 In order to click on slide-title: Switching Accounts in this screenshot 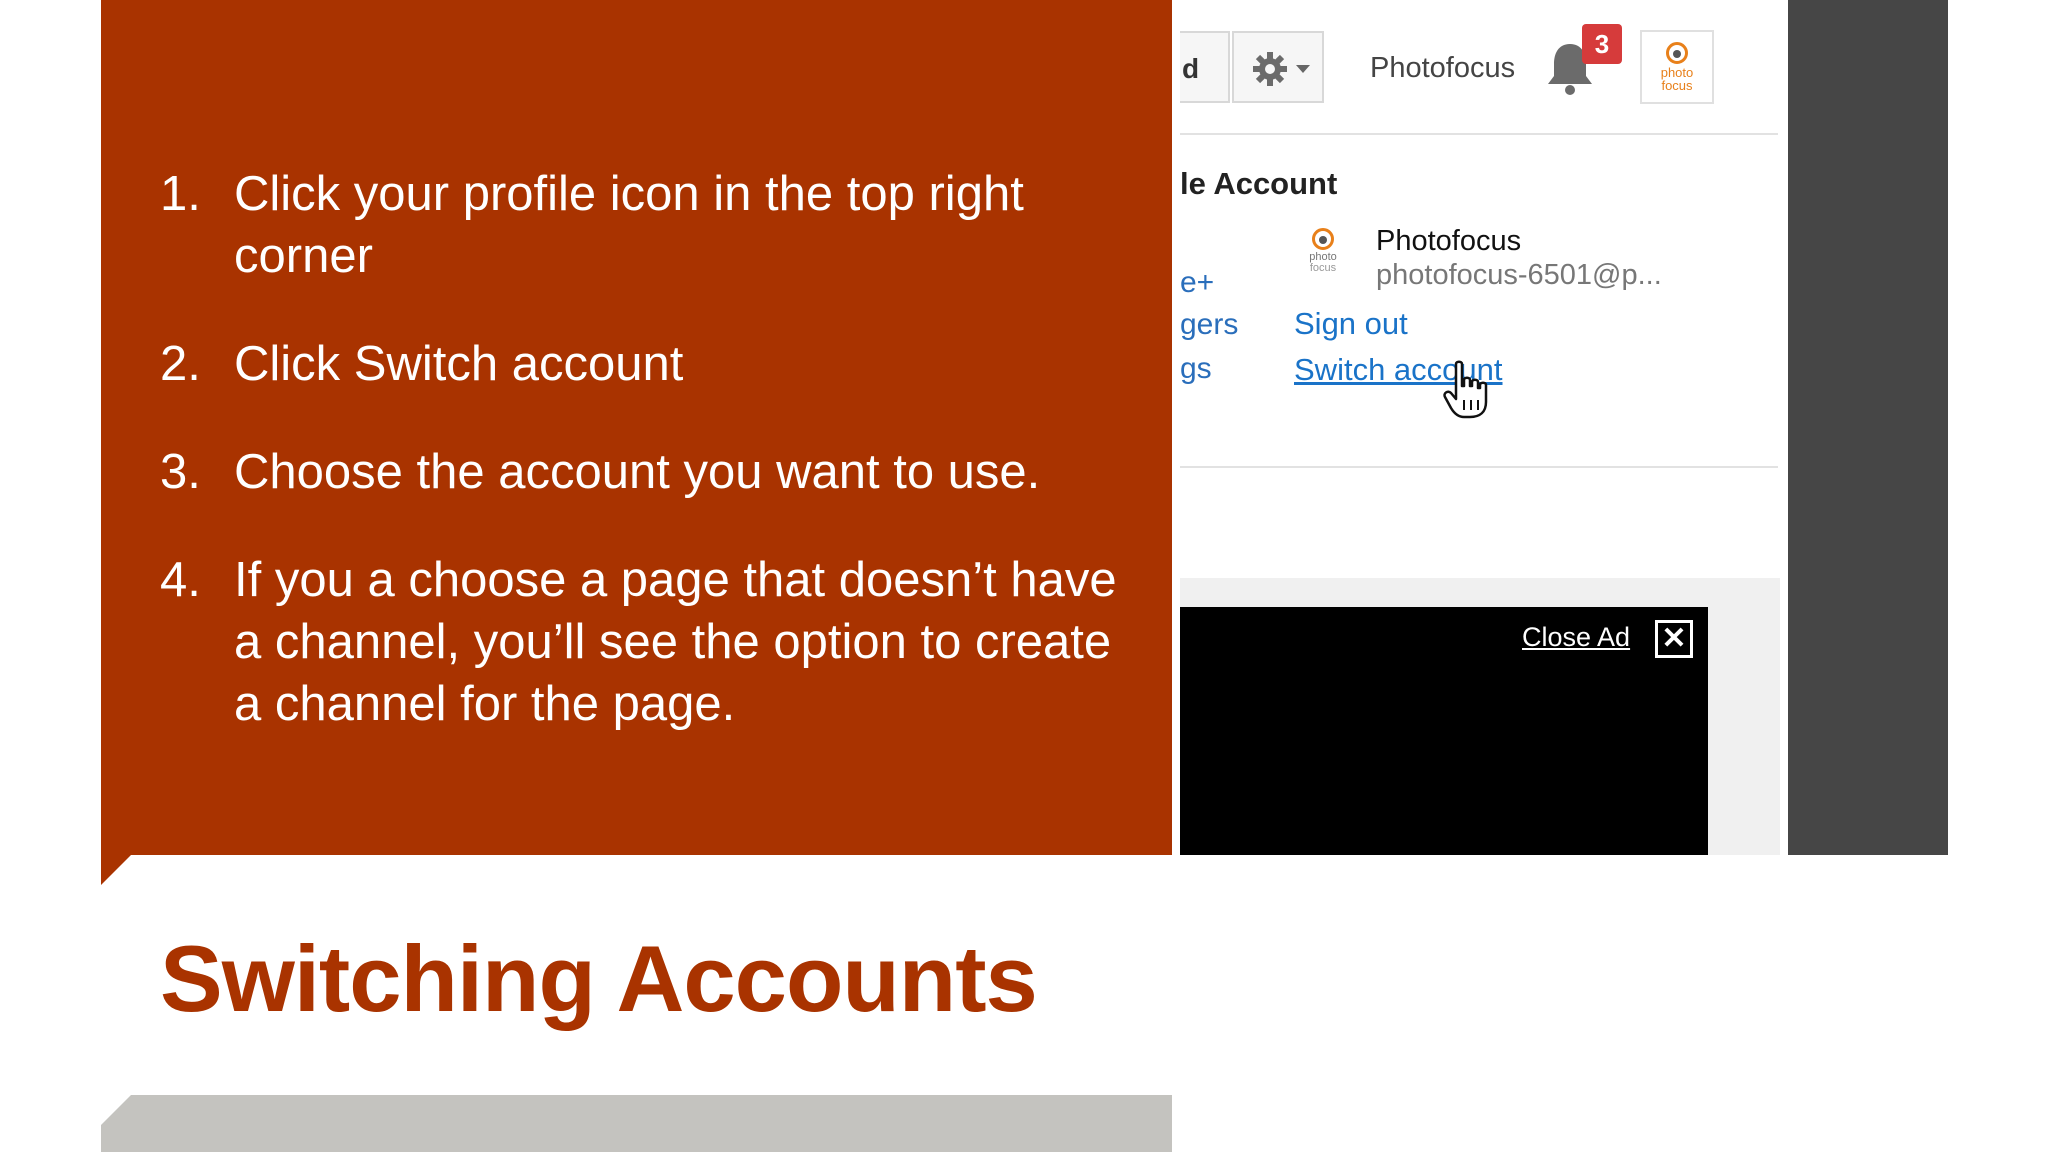, I will do `click(599, 978)`.